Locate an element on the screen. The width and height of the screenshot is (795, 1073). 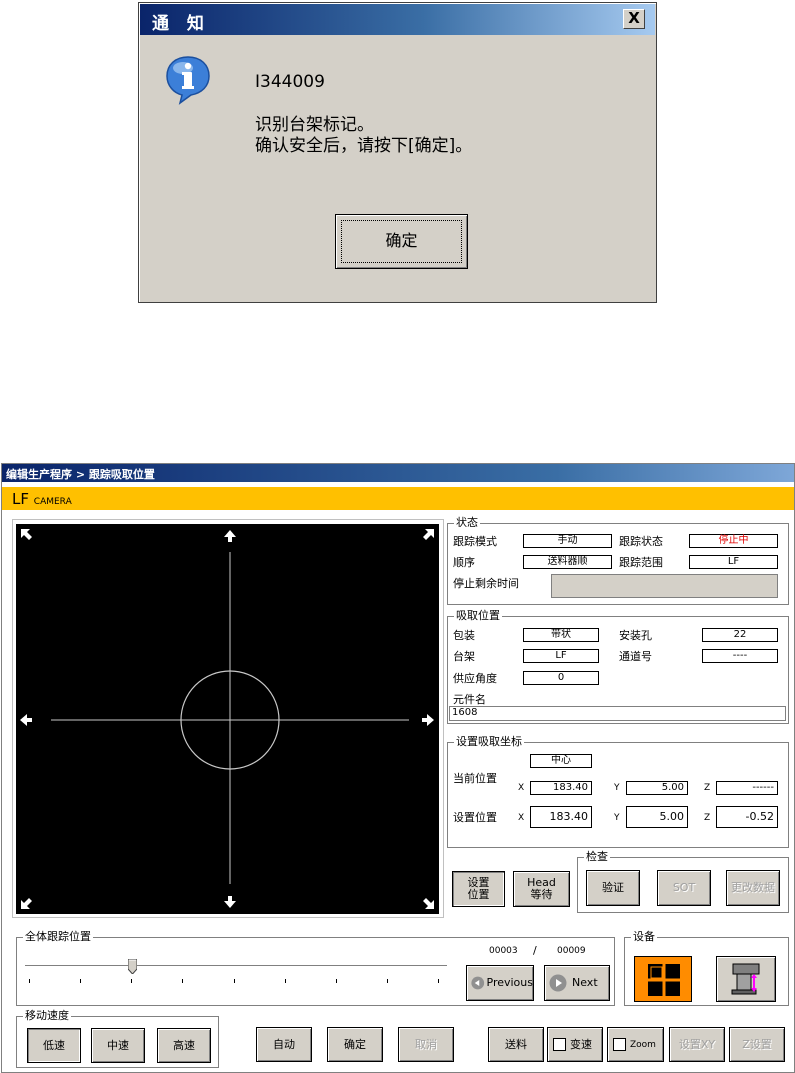
arrow-down-icon is located at coordinates (230, 902).